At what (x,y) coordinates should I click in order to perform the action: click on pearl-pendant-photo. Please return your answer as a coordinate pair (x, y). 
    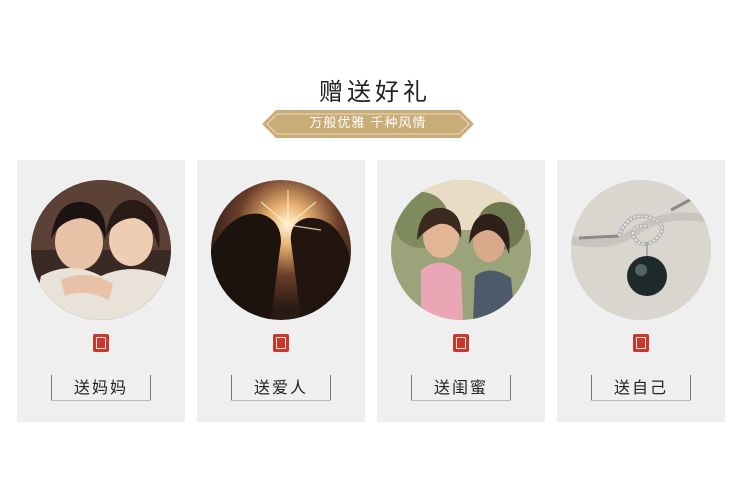
    Looking at the image, I should click on (641, 250).